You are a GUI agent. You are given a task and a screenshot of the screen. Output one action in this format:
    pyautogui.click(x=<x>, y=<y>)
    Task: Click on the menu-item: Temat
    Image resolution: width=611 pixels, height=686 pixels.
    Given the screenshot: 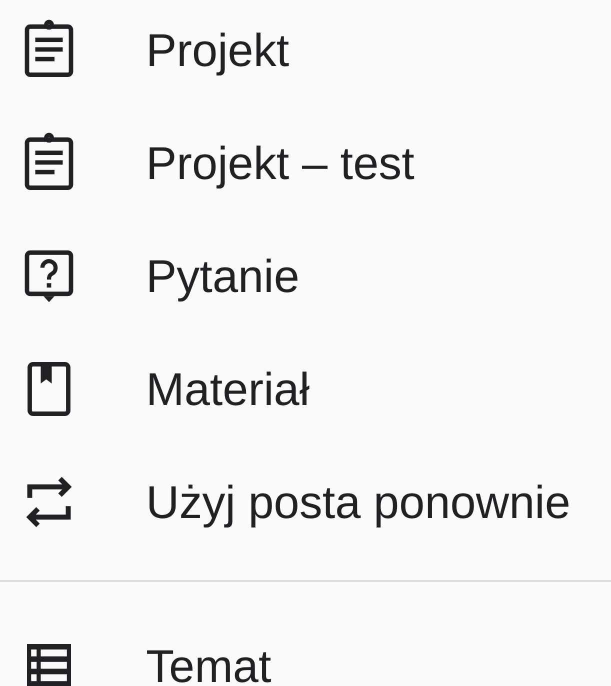 What is the action you would take?
    pyautogui.click(x=136, y=651)
    